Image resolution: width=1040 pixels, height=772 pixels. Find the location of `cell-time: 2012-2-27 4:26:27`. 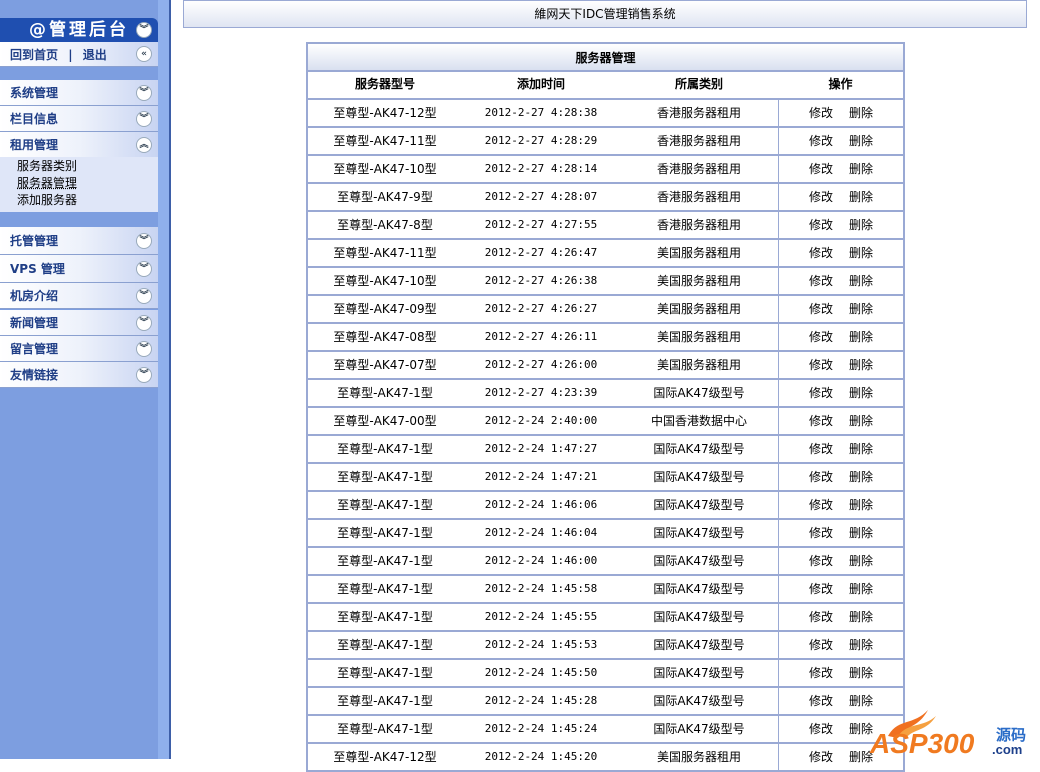

cell-time: 2012-2-27 4:26:27 is located at coordinates (541, 308).